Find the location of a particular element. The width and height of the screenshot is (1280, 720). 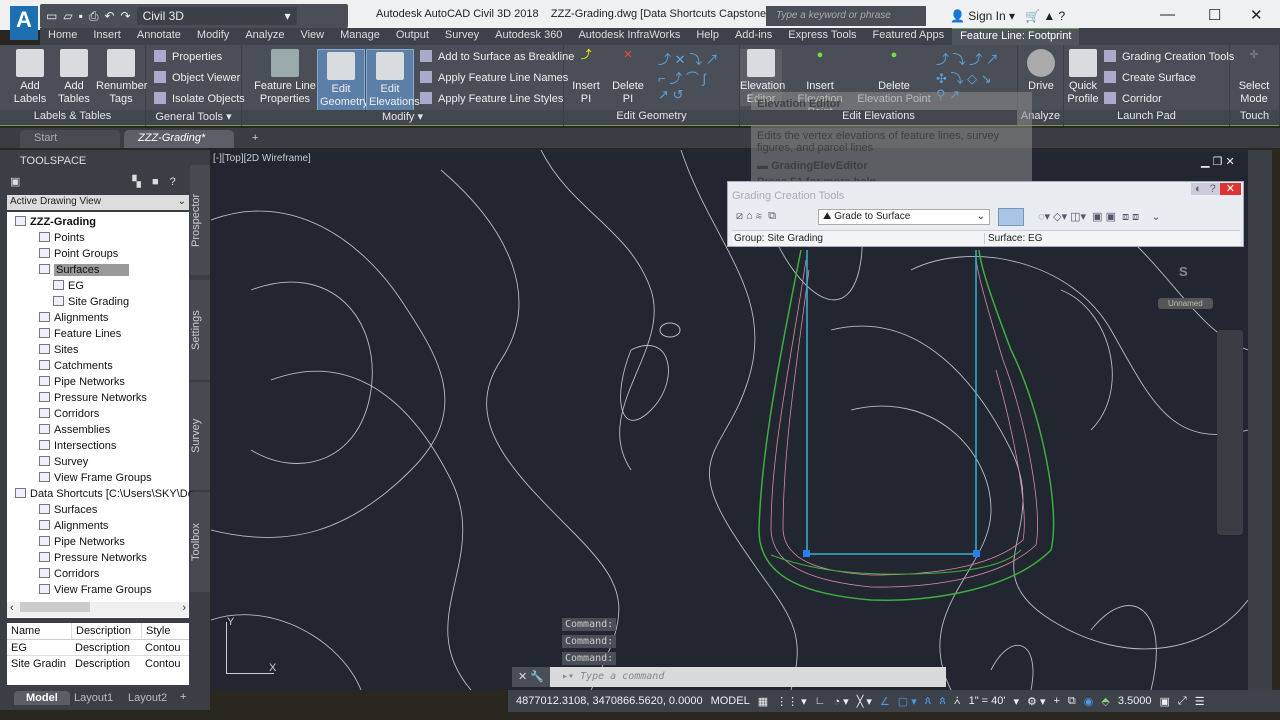

grading-criteria-select: ⛰ Grade to Surface ⌄ is located at coordinates (904, 217).